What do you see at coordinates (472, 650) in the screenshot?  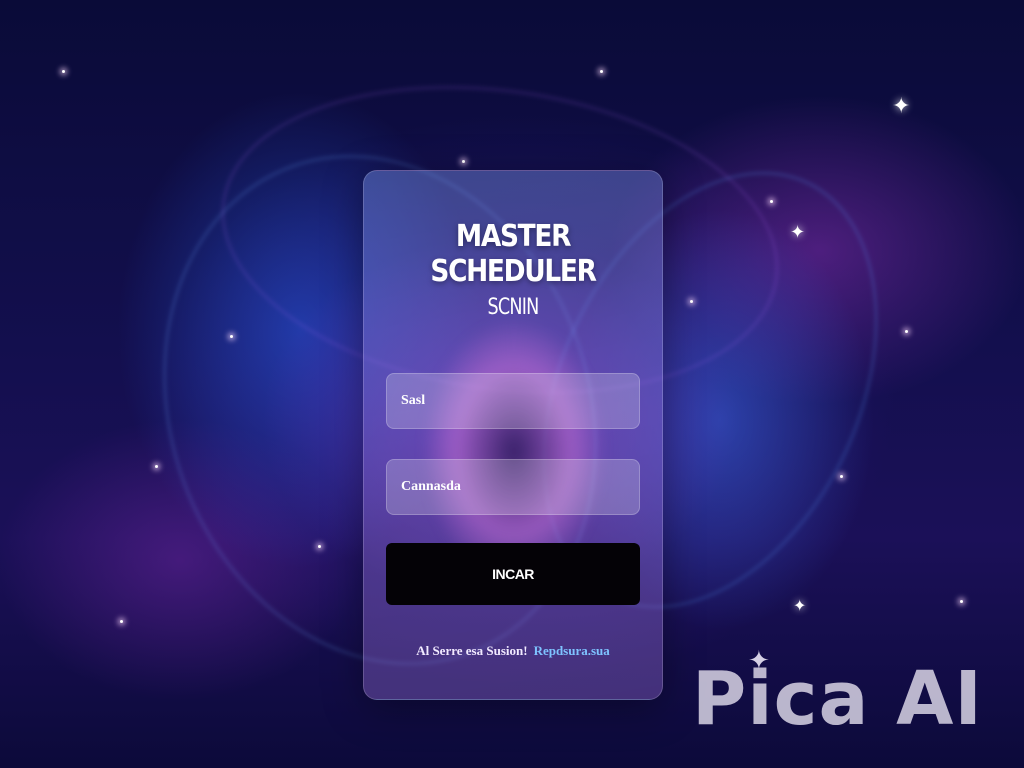 I see `signup-text: Al Serre esa Susion!` at bounding box center [472, 650].